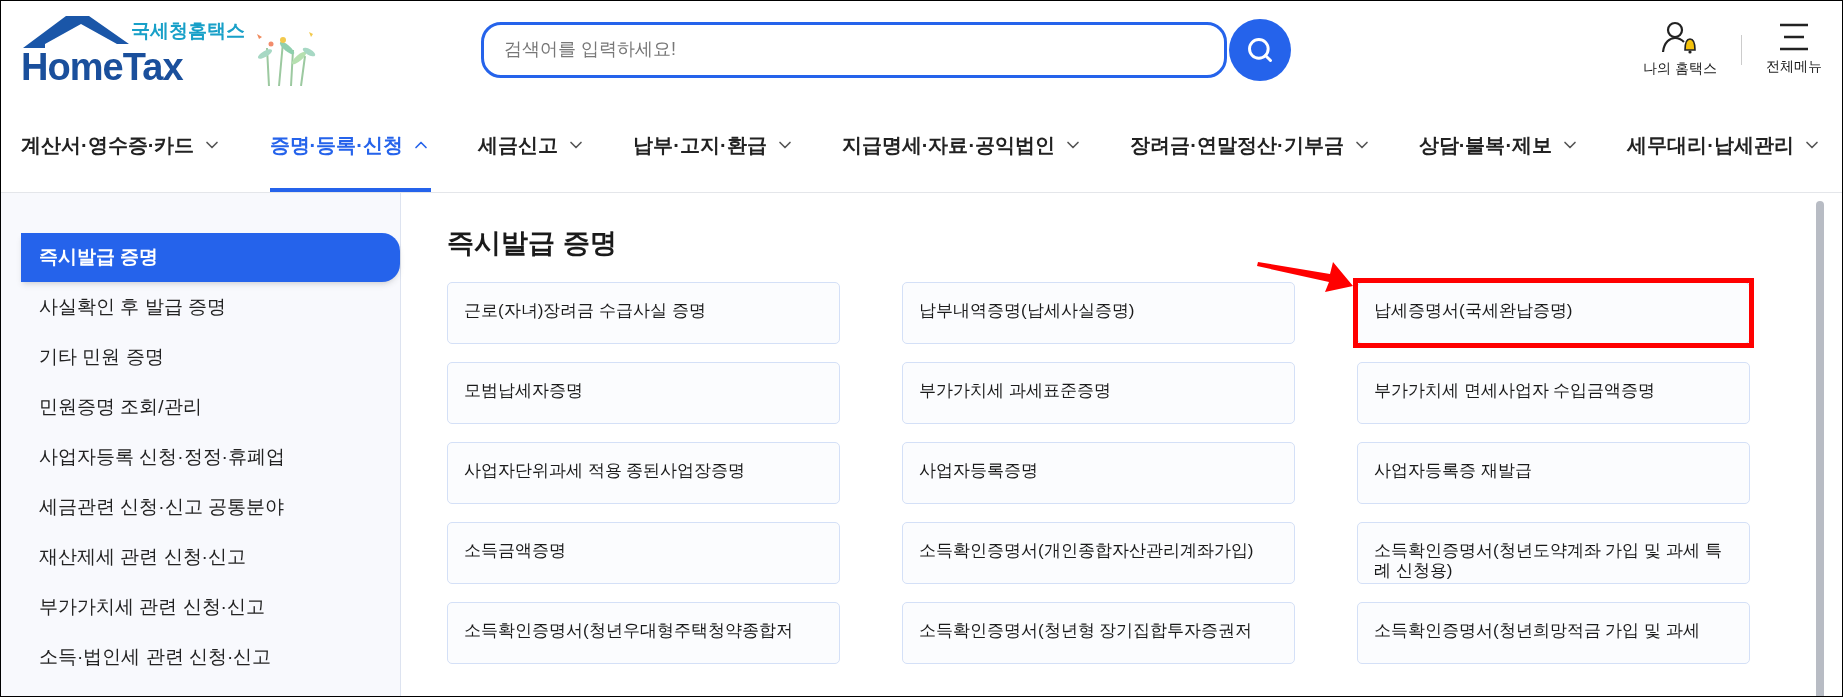  What do you see at coordinates (1553, 472) in the screenshot?
I see `certificate-card: 사업자등록증 재발급` at bounding box center [1553, 472].